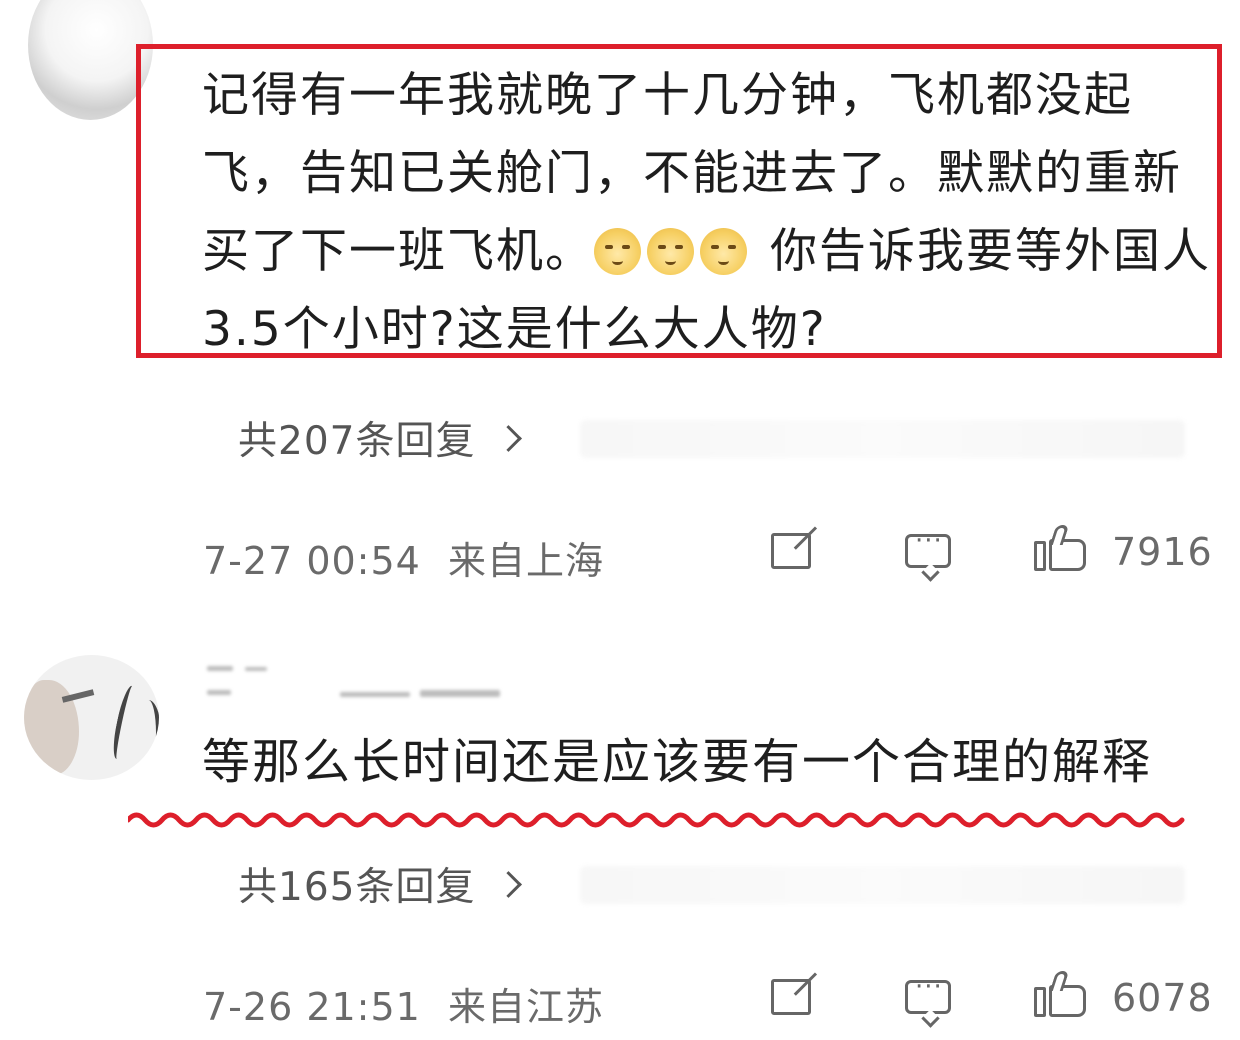  What do you see at coordinates (357, 887) in the screenshot?
I see `reply-count: 共165条回复` at bounding box center [357, 887].